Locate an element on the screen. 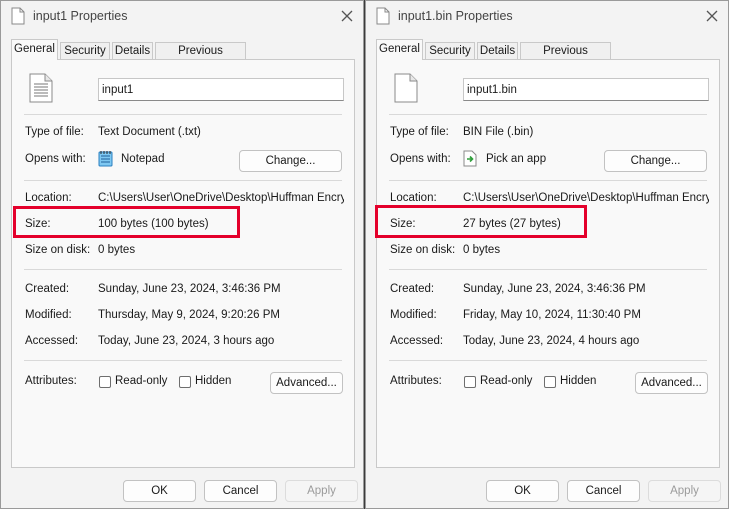  modified-value: Thursday, May 9, 2024, 9:20:26 PM is located at coordinates (189, 315).